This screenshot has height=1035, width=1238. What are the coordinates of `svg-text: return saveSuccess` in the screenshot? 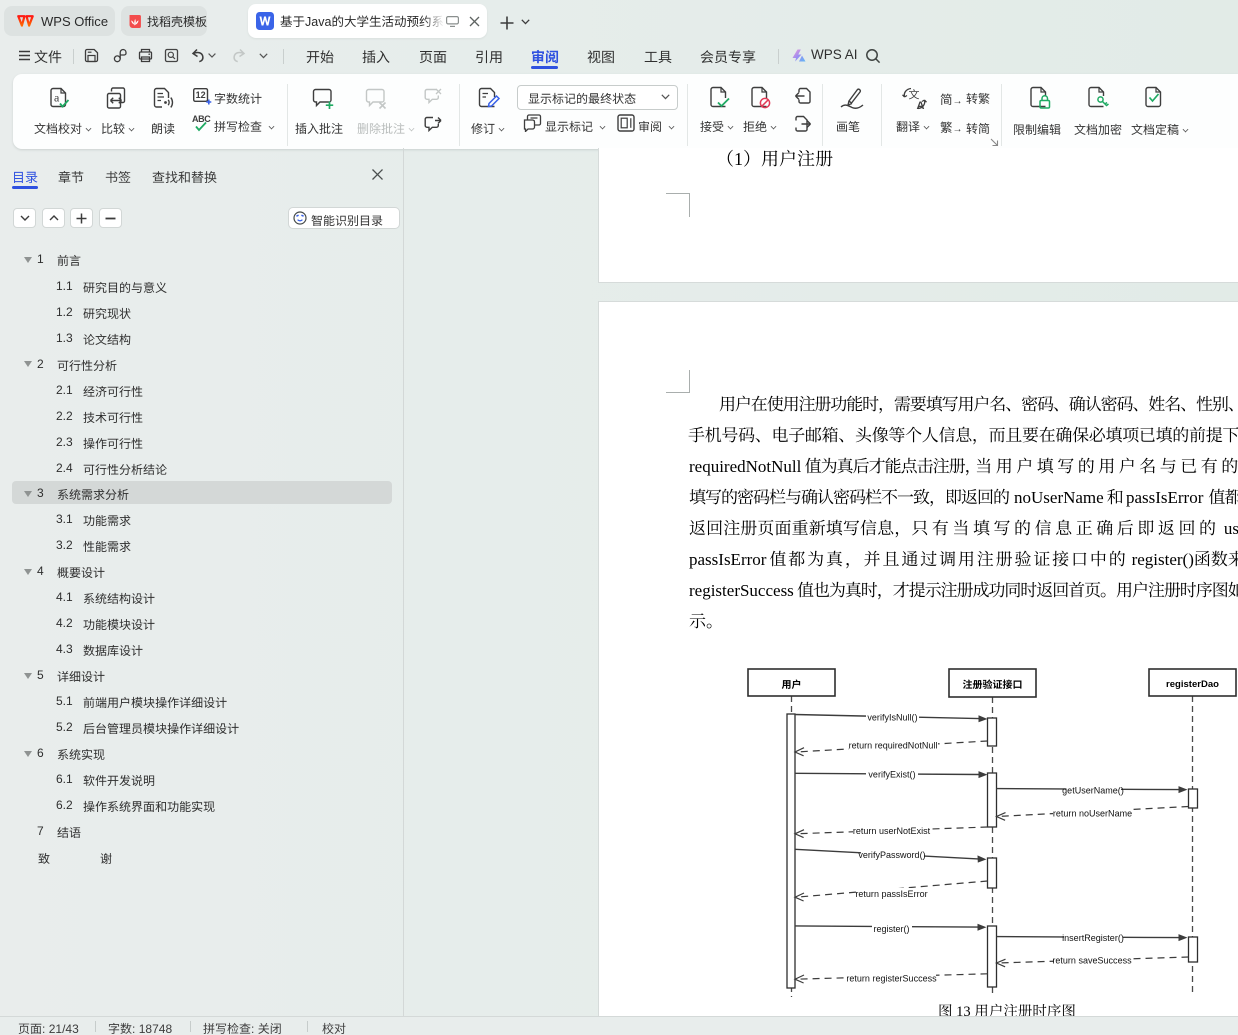 It's located at (1092, 961).